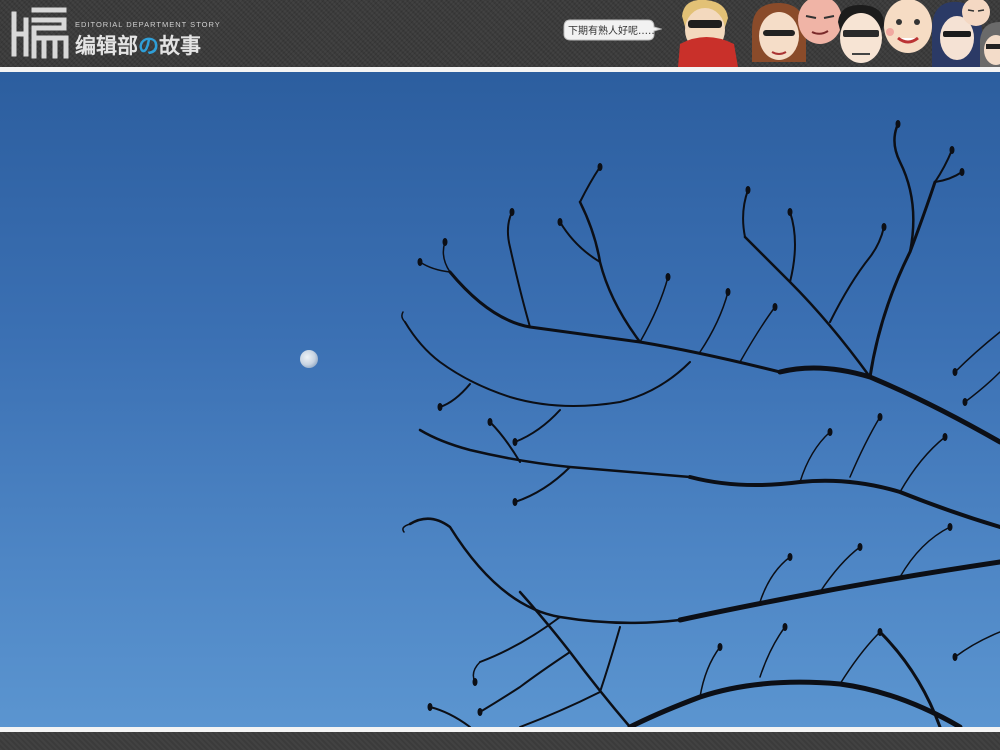  What do you see at coordinates (148, 24) in the screenshot?
I see `logo-subtitle: EDITORIAL DEPARTMENT STORY` at bounding box center [148, 24].